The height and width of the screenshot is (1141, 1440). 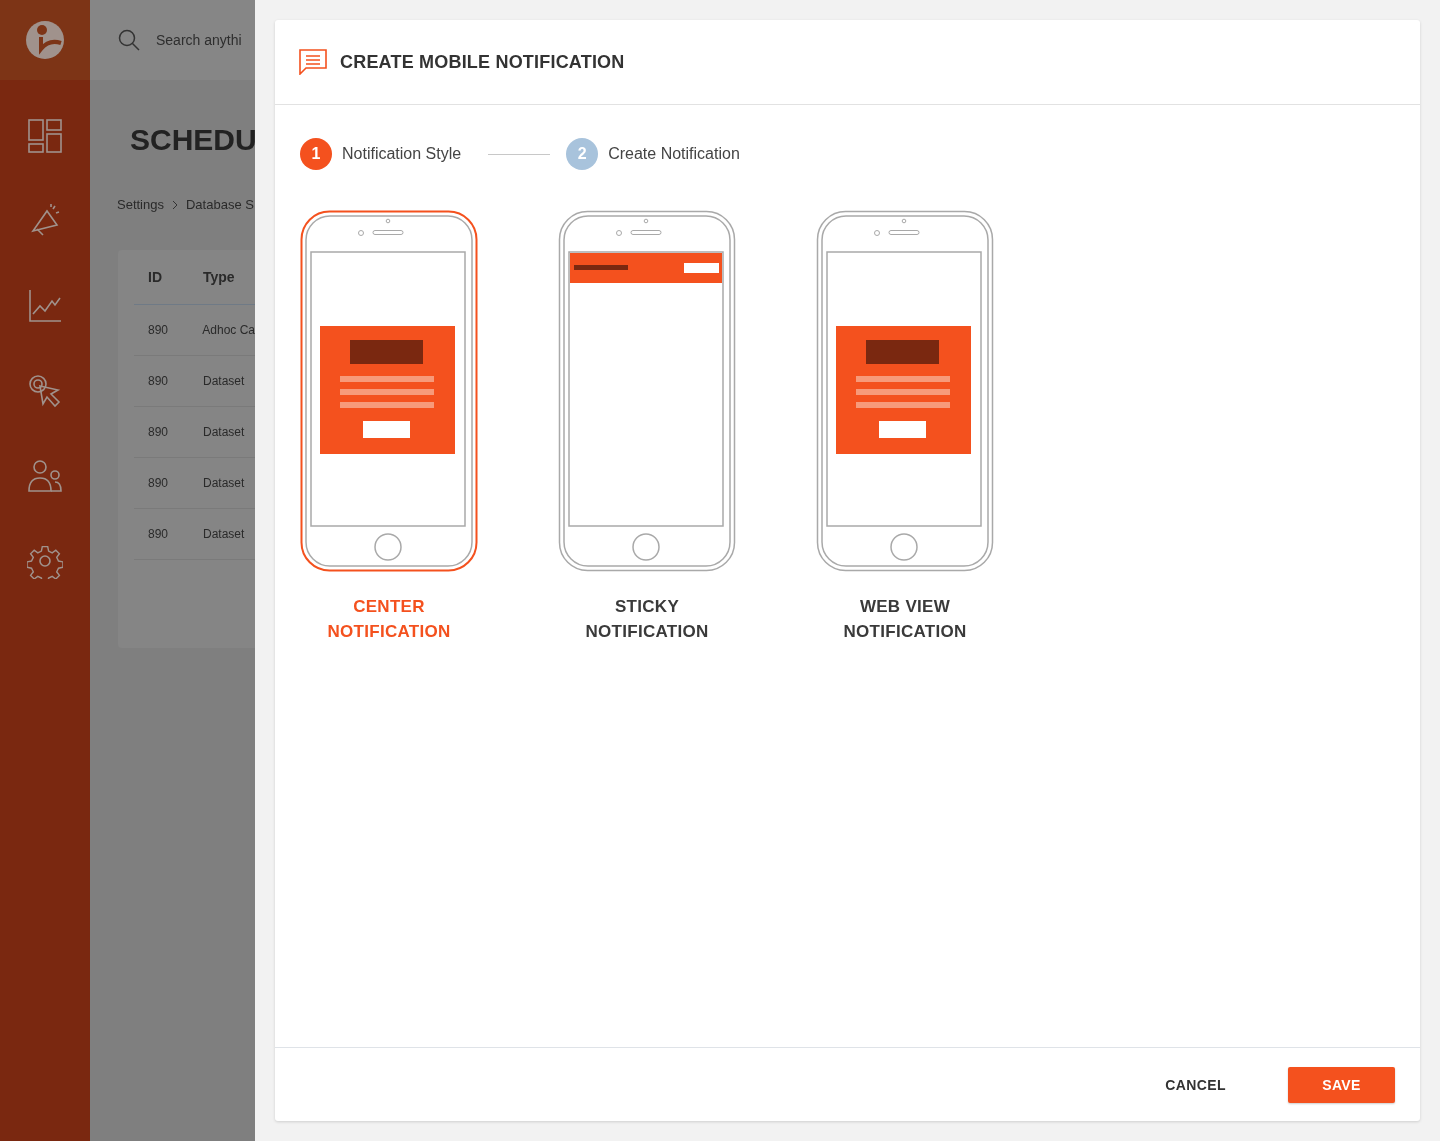 I want to click on logo-icon, so click(x=45, y=40).